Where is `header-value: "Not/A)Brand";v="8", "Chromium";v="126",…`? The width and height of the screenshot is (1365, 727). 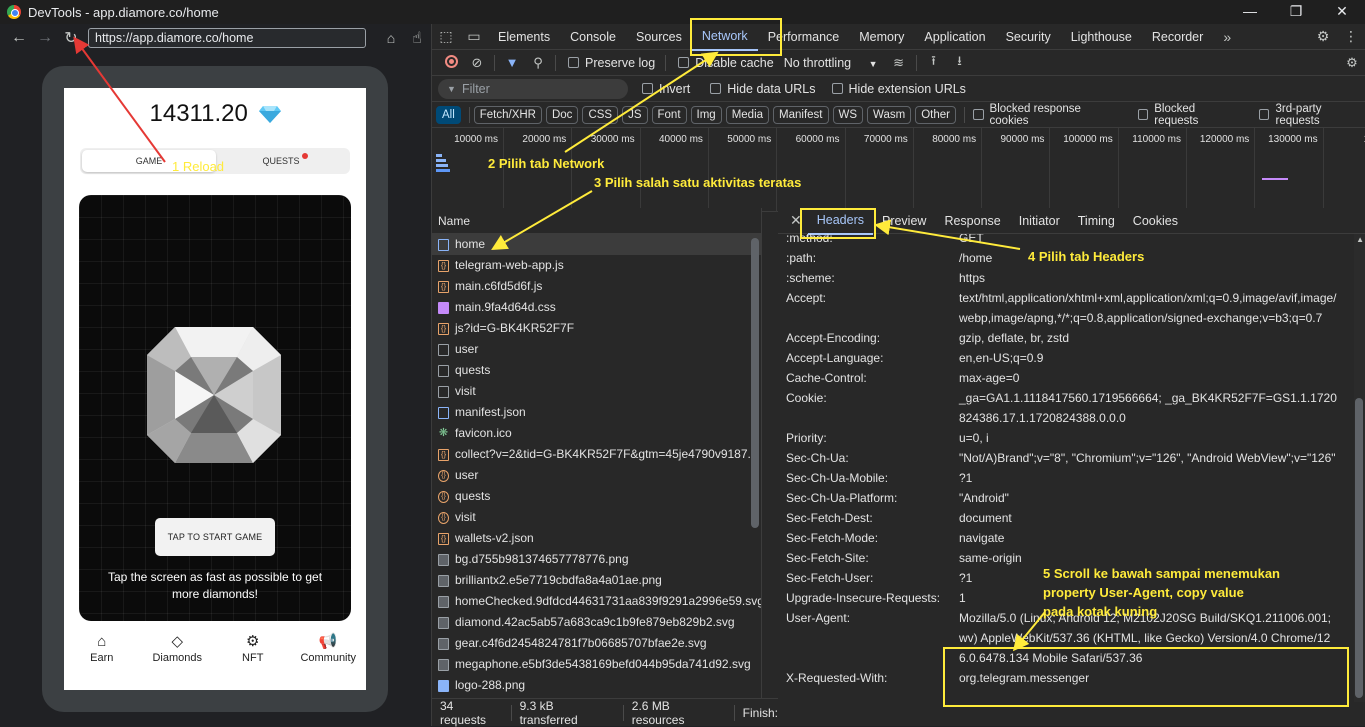 header-value: "Not/A)Brand";v="8", "Chromium";v="126",… is located at coordinates (1149, 458).